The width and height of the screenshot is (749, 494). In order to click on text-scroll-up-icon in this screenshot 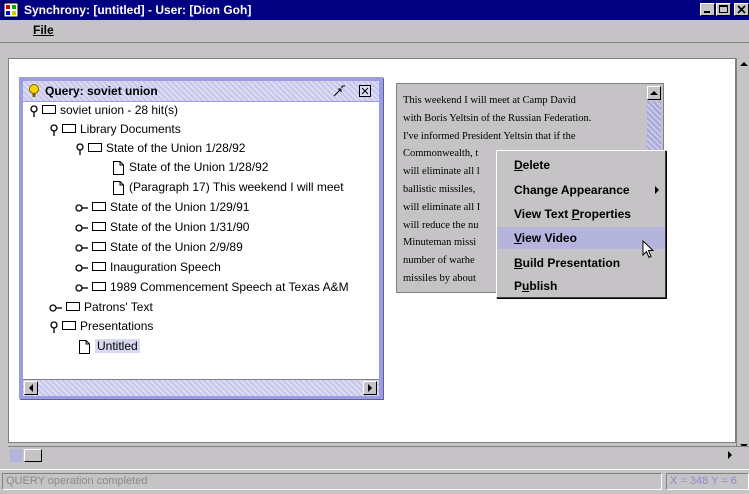, I will do `click(654, 93)`.